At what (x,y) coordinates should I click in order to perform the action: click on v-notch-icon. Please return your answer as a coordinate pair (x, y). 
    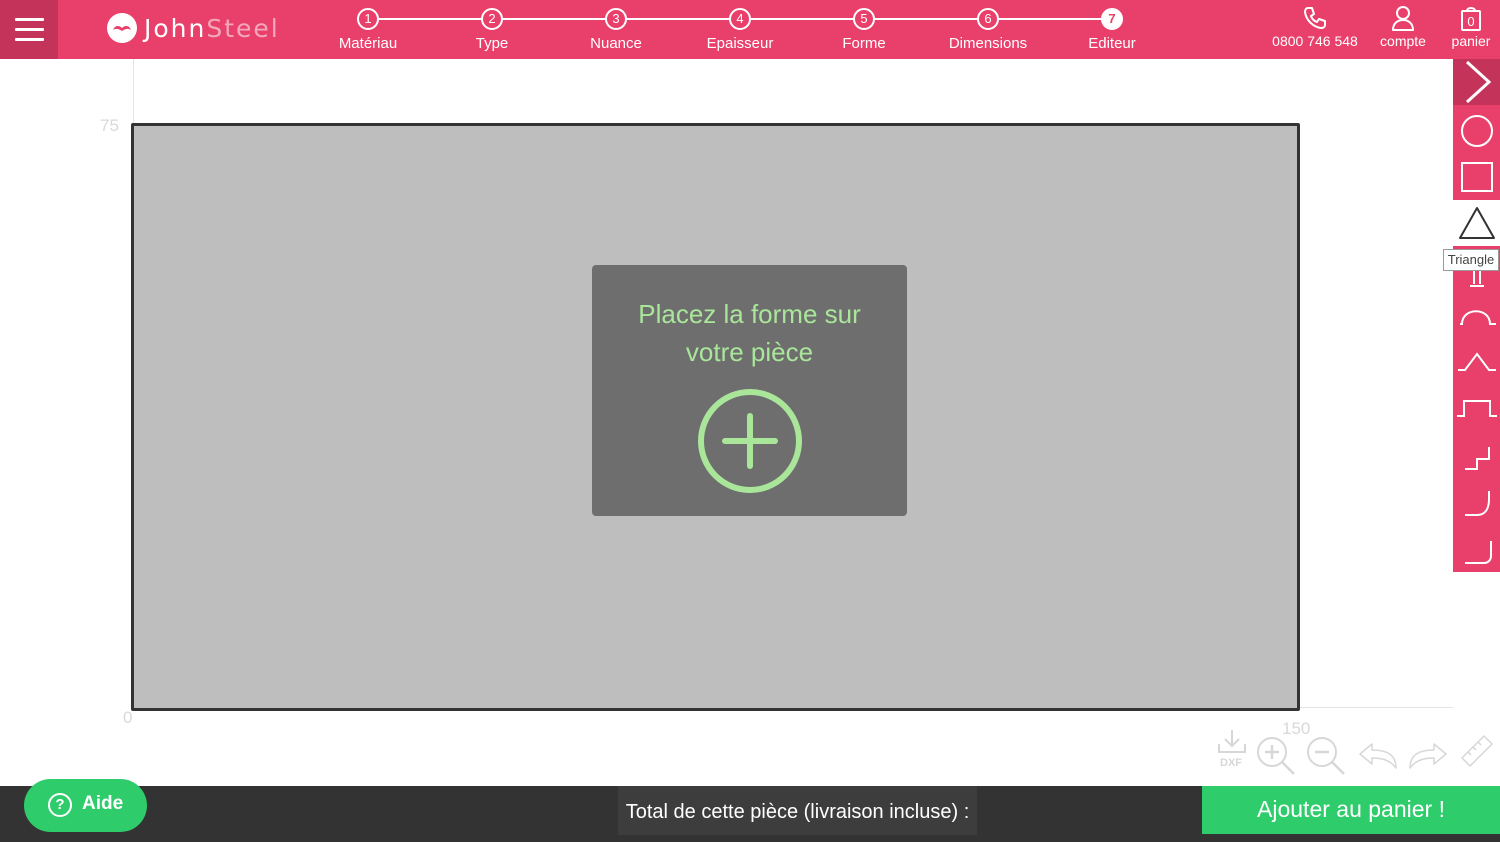
    Looking at the image, I should click on (1477, 361).